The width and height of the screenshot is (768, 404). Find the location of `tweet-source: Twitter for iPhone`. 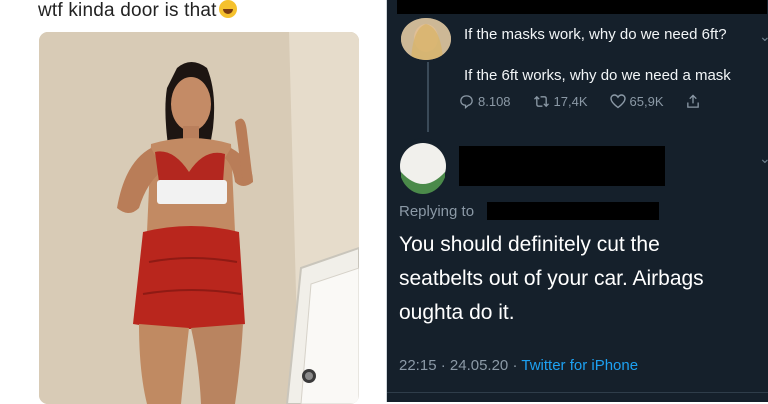

tweet-source: Twitter for iPhone is located at coordinates (579, 365).